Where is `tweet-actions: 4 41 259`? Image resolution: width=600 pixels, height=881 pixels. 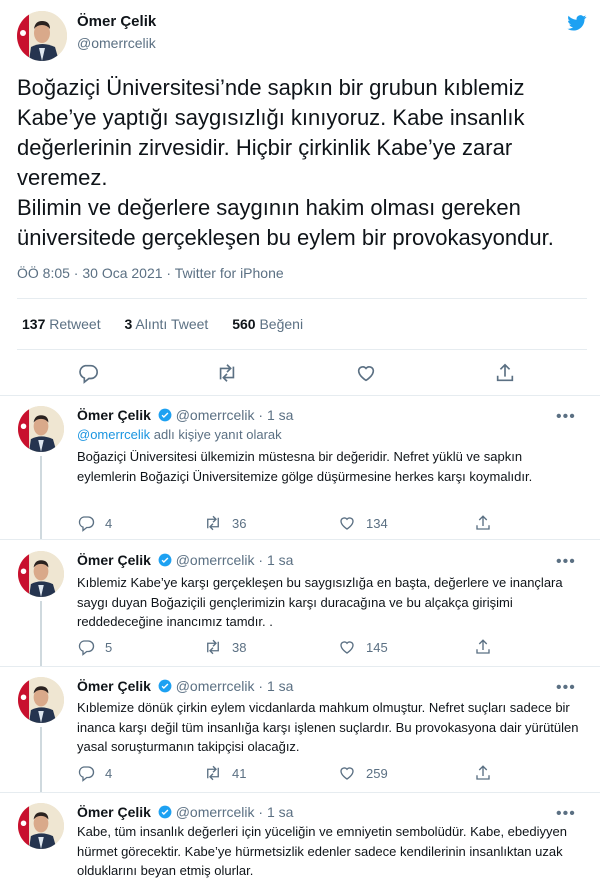 tweet-actions: 4 41 259 is located at coordinates (287, 773).